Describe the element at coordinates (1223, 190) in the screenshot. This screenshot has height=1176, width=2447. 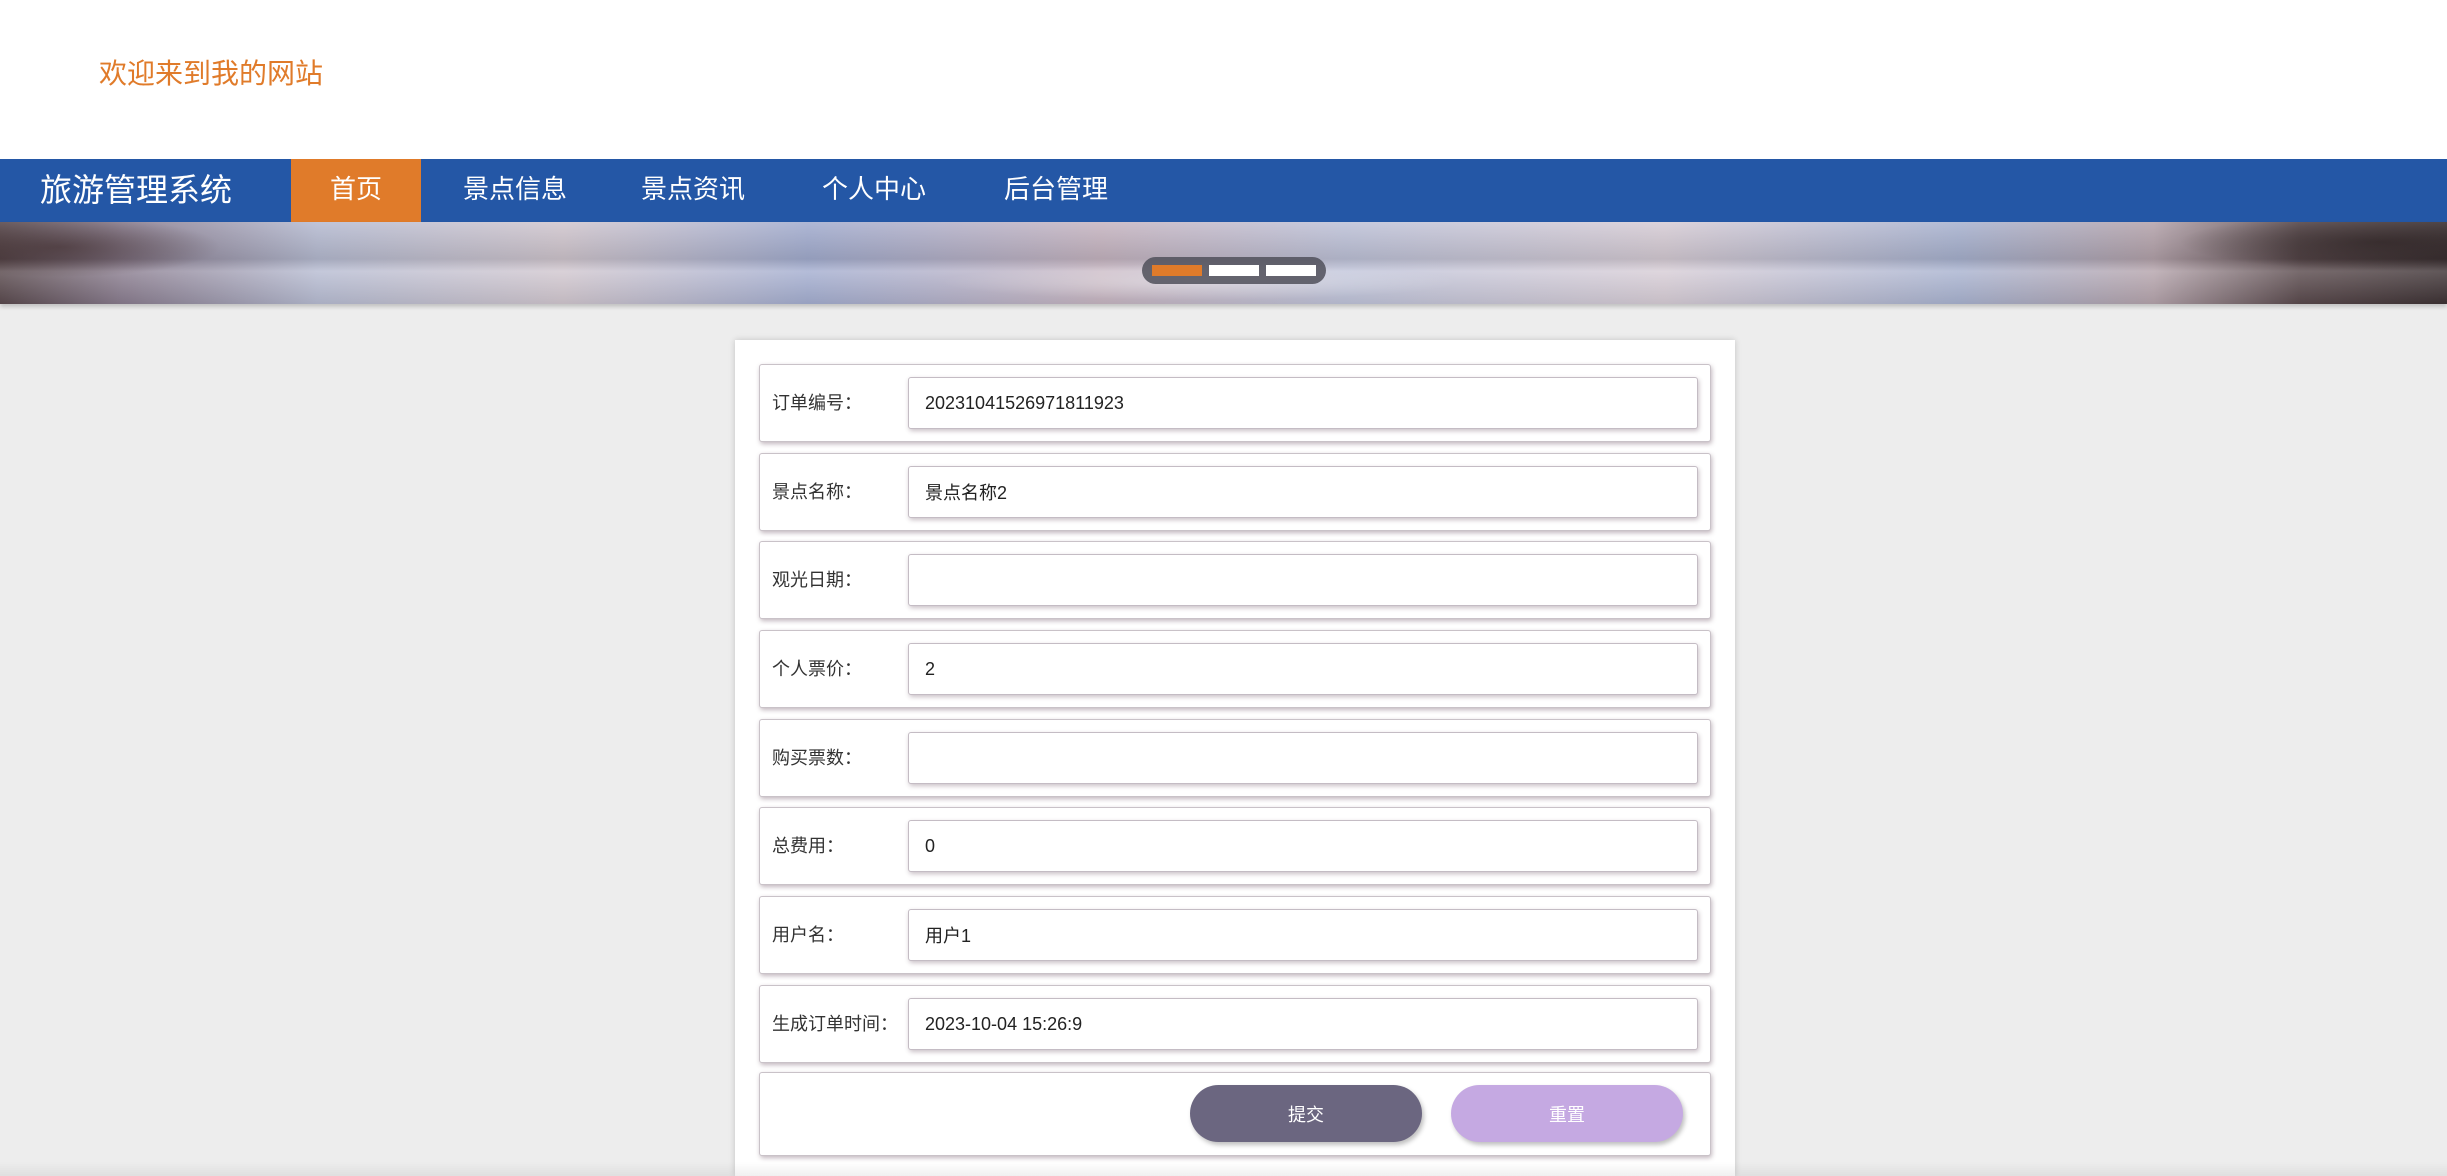
I see `main-nav-bar: 旅游管理系统 首页 景点信息 景点资讯 个人中心 后台管理` at that location.